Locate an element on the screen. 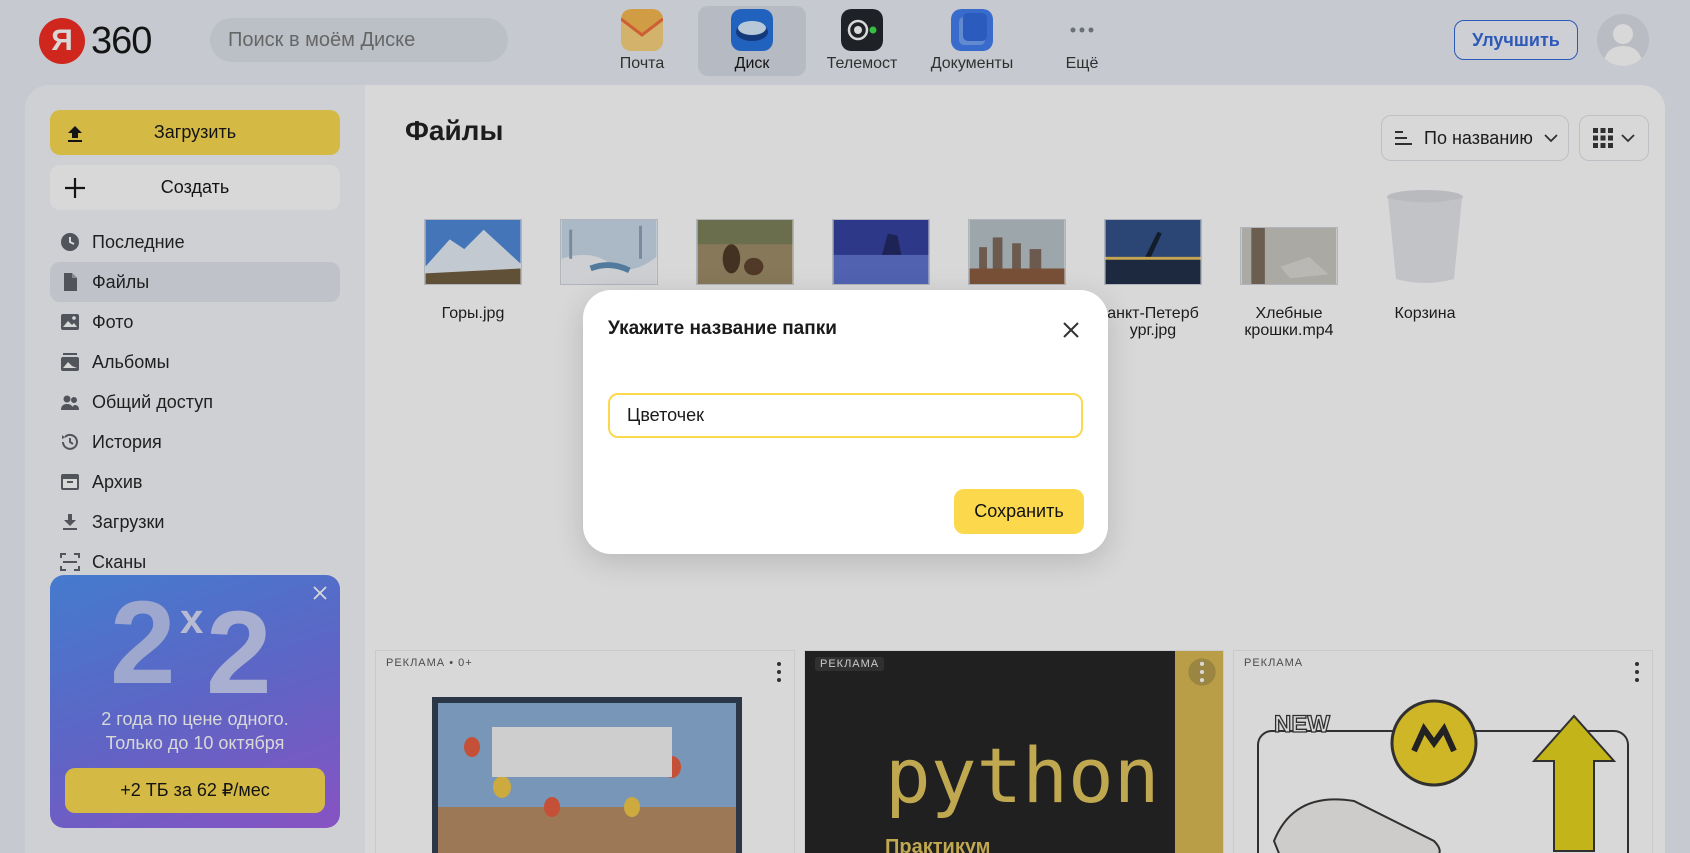  save-button: Сохранить is located at coordinates (1019, 511).